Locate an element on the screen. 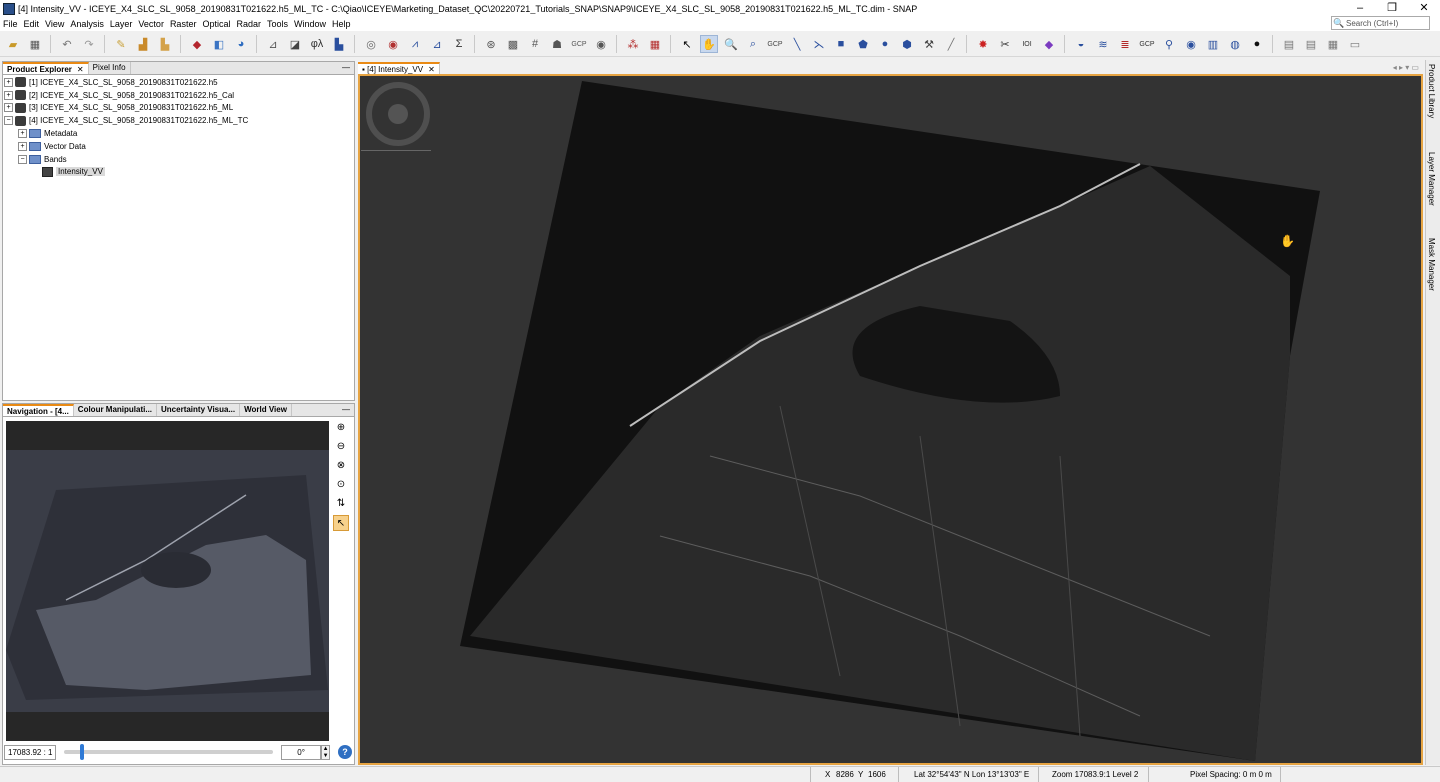 This screenshot has height=782, width=1440. spectrum-icon: ✎ is located at coordinates (121, 44).